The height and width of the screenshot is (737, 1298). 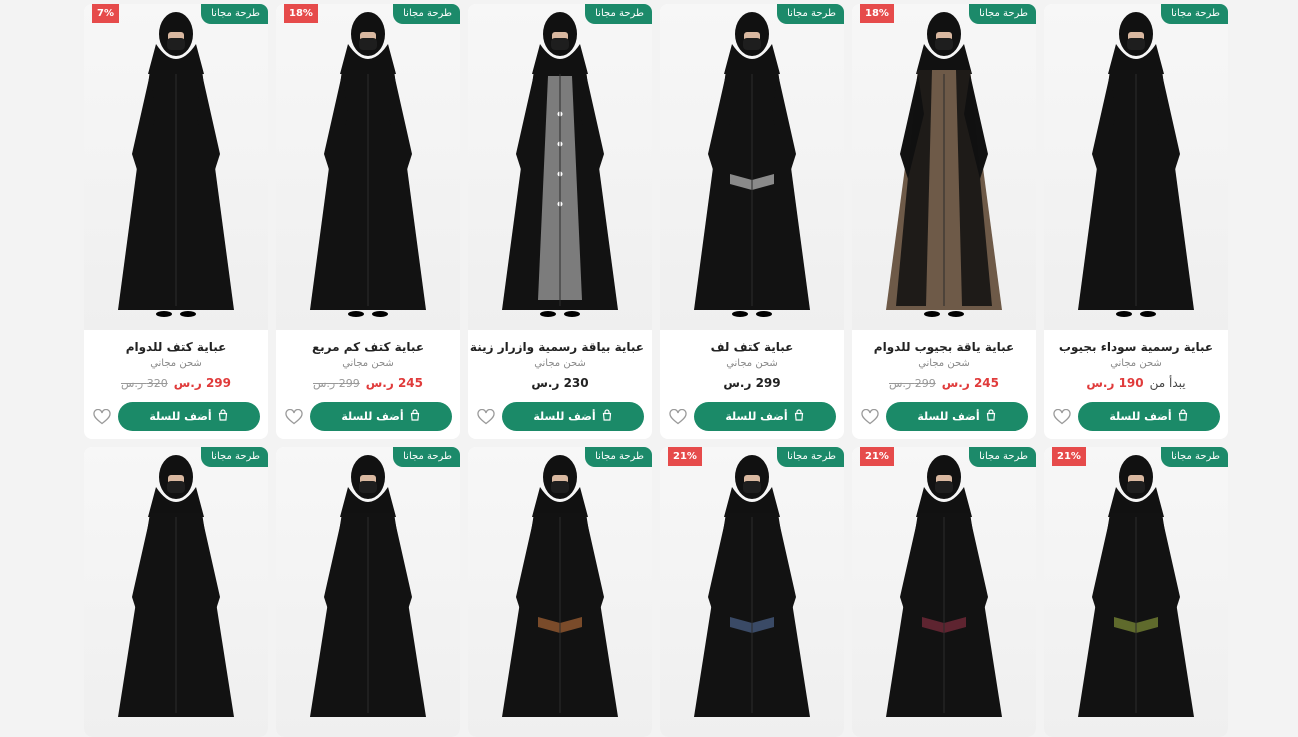 What do you see at coordinates (1167, 383) in the screenshot?
I see `starts-from-label: يبدأ من` at bounding box center [1167, 383].